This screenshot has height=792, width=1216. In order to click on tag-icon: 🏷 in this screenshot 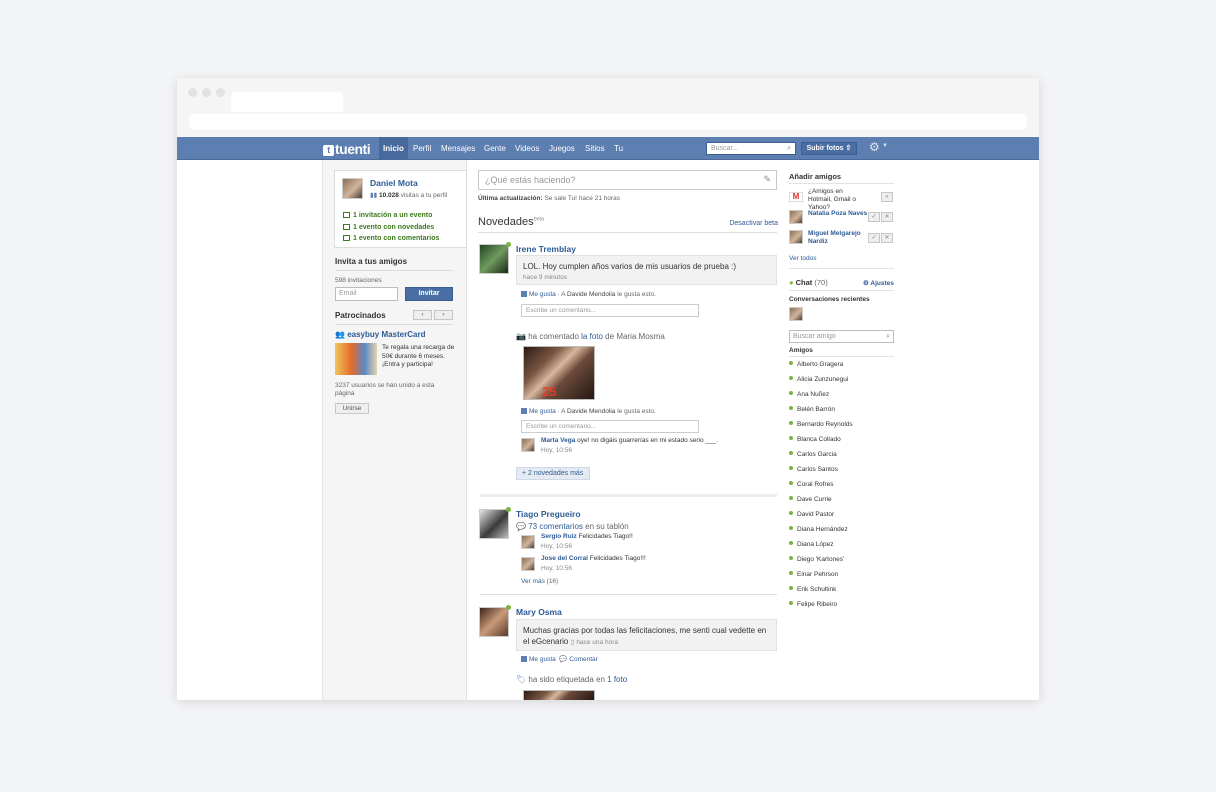, I will do `click(521, 679)`.